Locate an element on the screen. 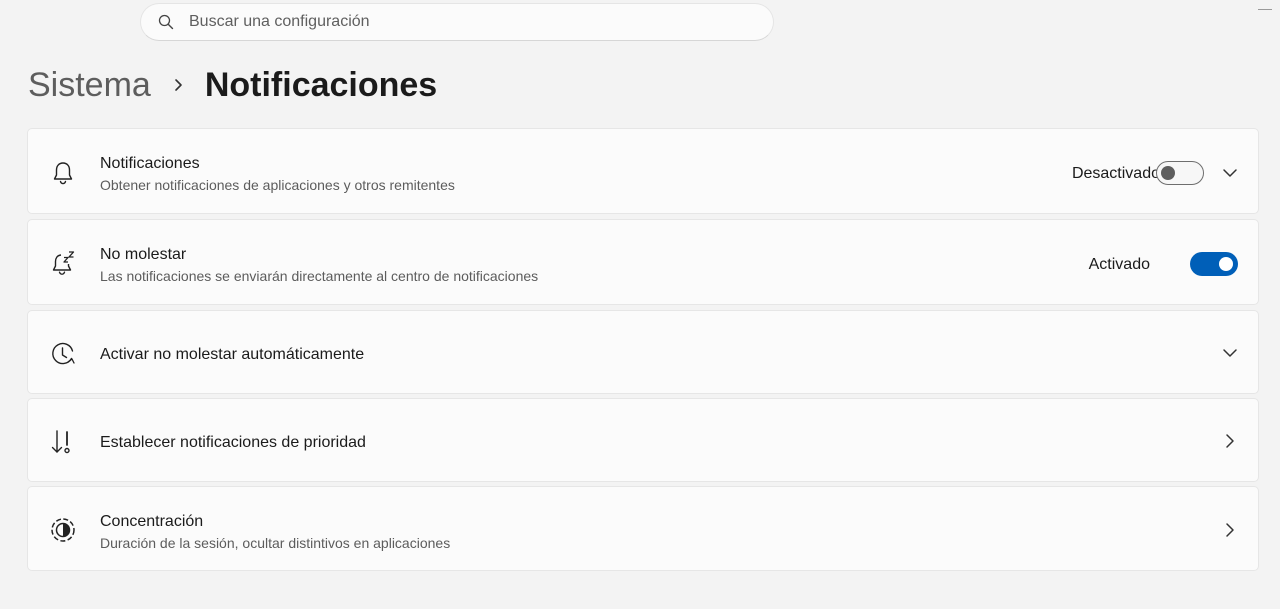  clock-icon is located at coordinates (63, 354).